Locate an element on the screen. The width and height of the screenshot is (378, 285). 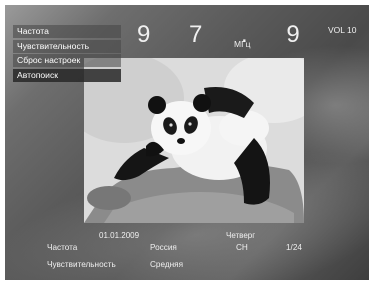
weekday-display: Четверг is located at coordinates (241, 235).